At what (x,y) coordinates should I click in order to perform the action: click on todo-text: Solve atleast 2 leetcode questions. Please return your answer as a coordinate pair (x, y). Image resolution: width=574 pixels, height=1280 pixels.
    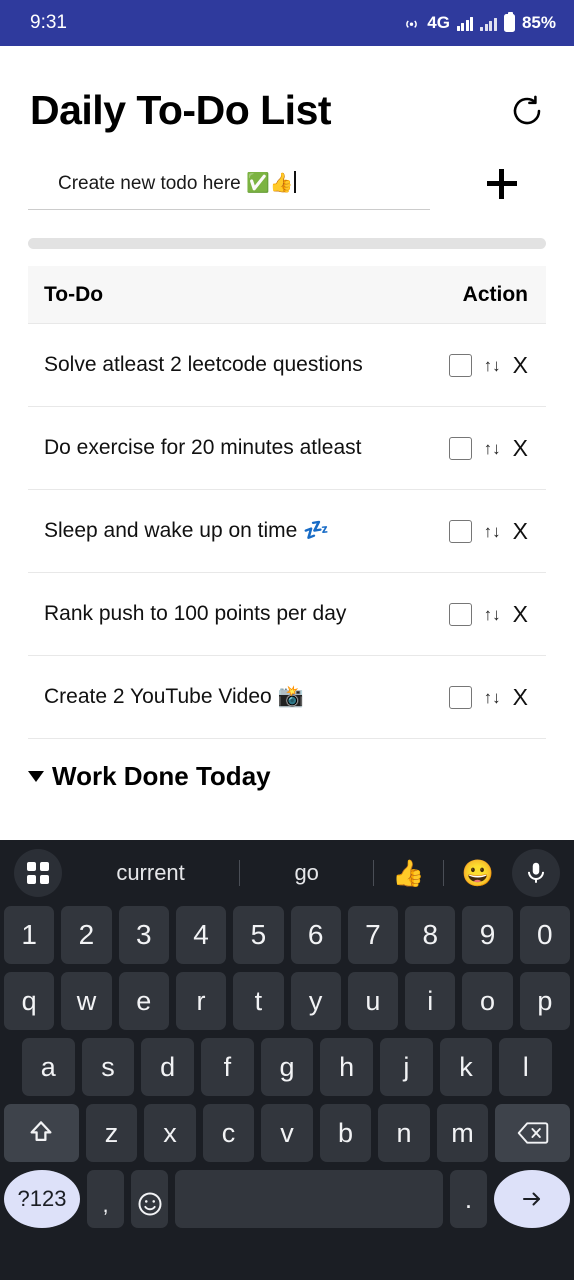
    Looking at the image, I should click on (203, 365).